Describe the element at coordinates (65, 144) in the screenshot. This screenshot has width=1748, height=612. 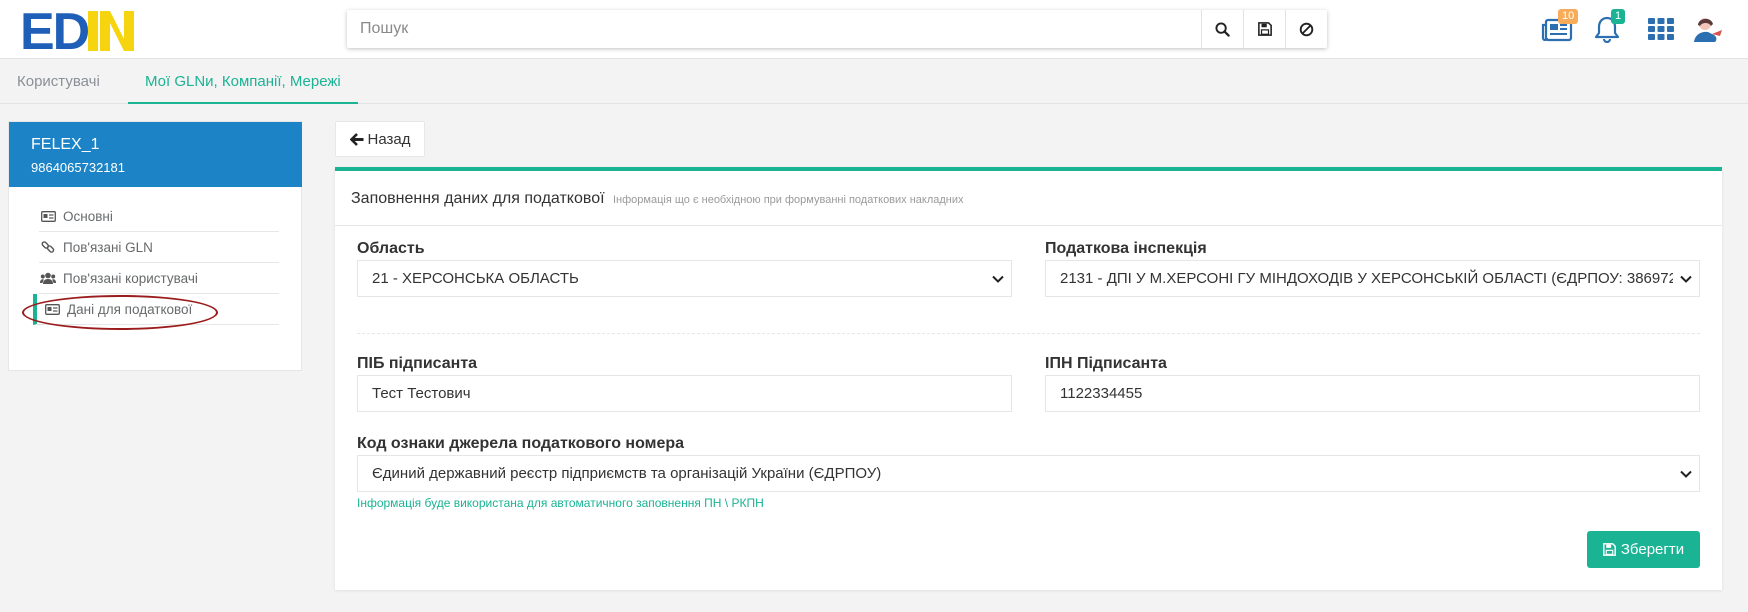
I see `company-name: FELEX_1` at that location.